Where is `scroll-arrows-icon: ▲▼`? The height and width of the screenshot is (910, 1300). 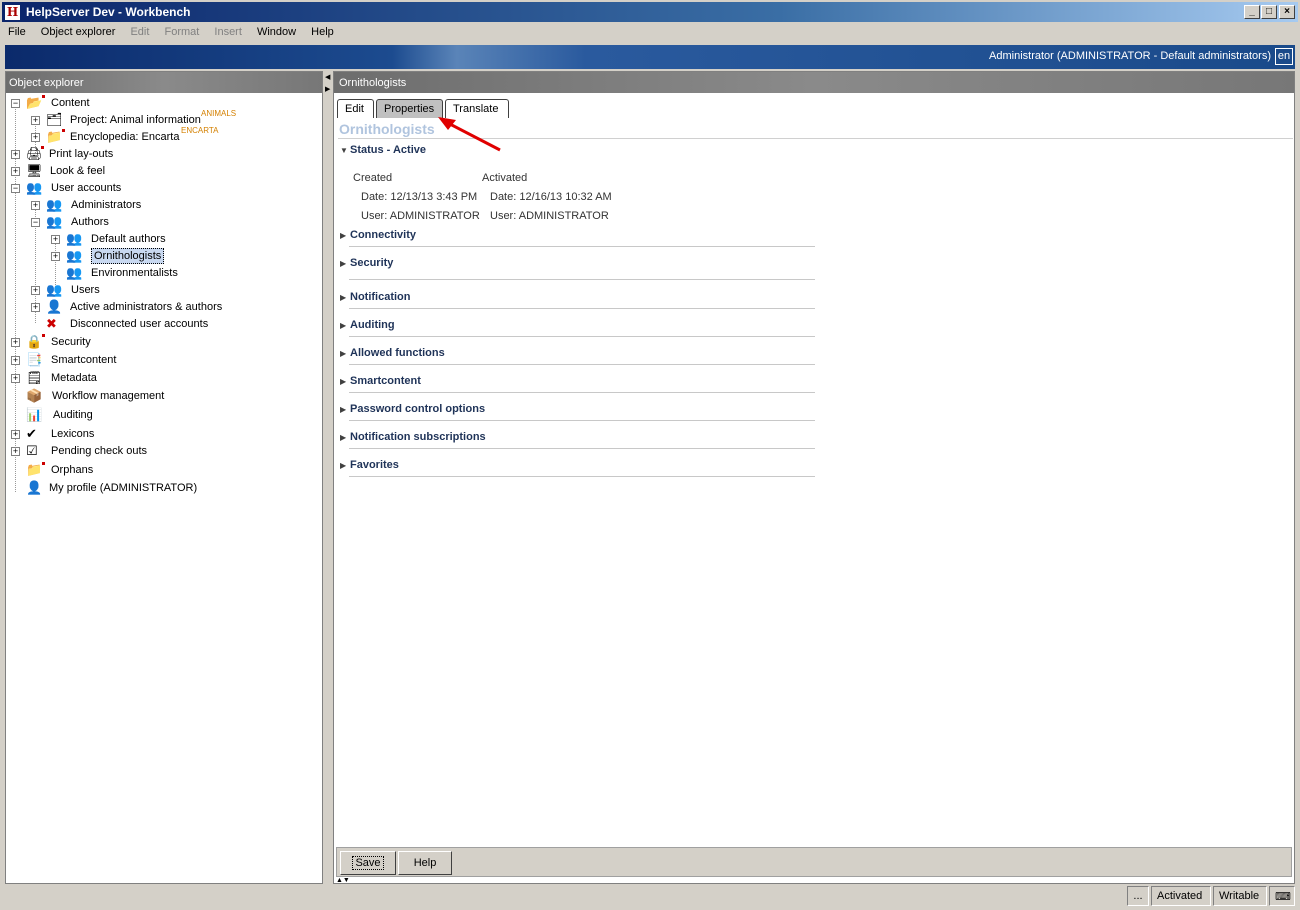 scroll-arrows-icon: ▲▼ is located at coordinates (343, 880).